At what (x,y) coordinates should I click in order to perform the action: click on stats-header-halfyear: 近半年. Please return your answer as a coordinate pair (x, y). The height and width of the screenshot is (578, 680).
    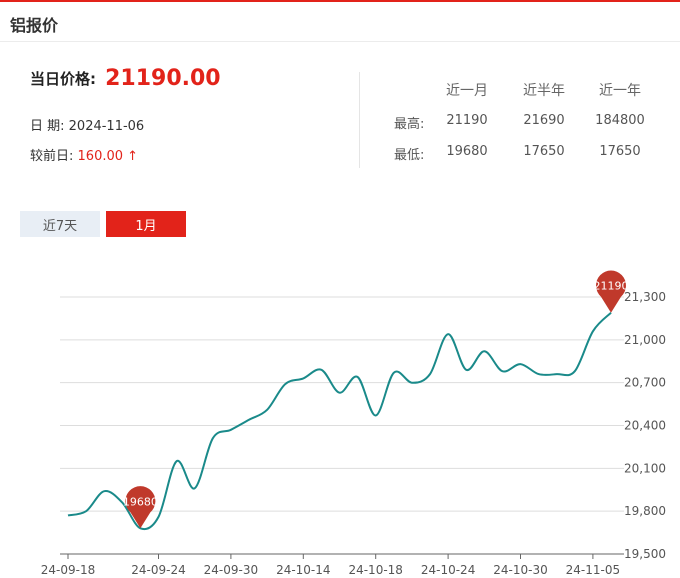
    Looking at the image, I should click on (544, 91).